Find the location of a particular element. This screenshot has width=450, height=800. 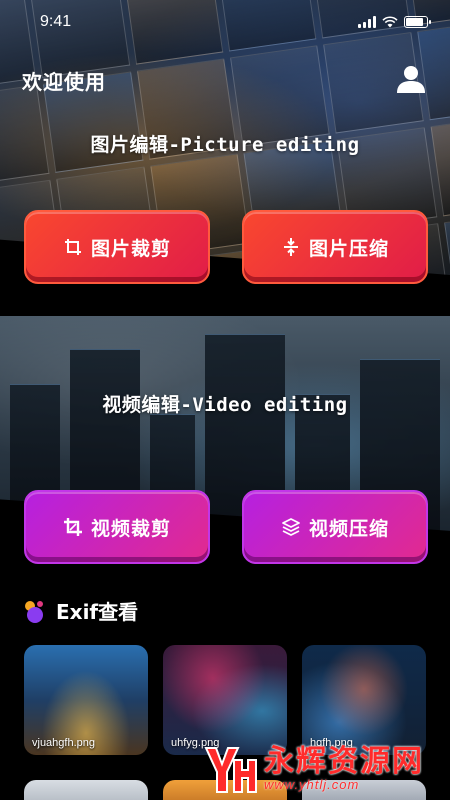

exif-title: Exif查看 is located at coordinates (97, 612).